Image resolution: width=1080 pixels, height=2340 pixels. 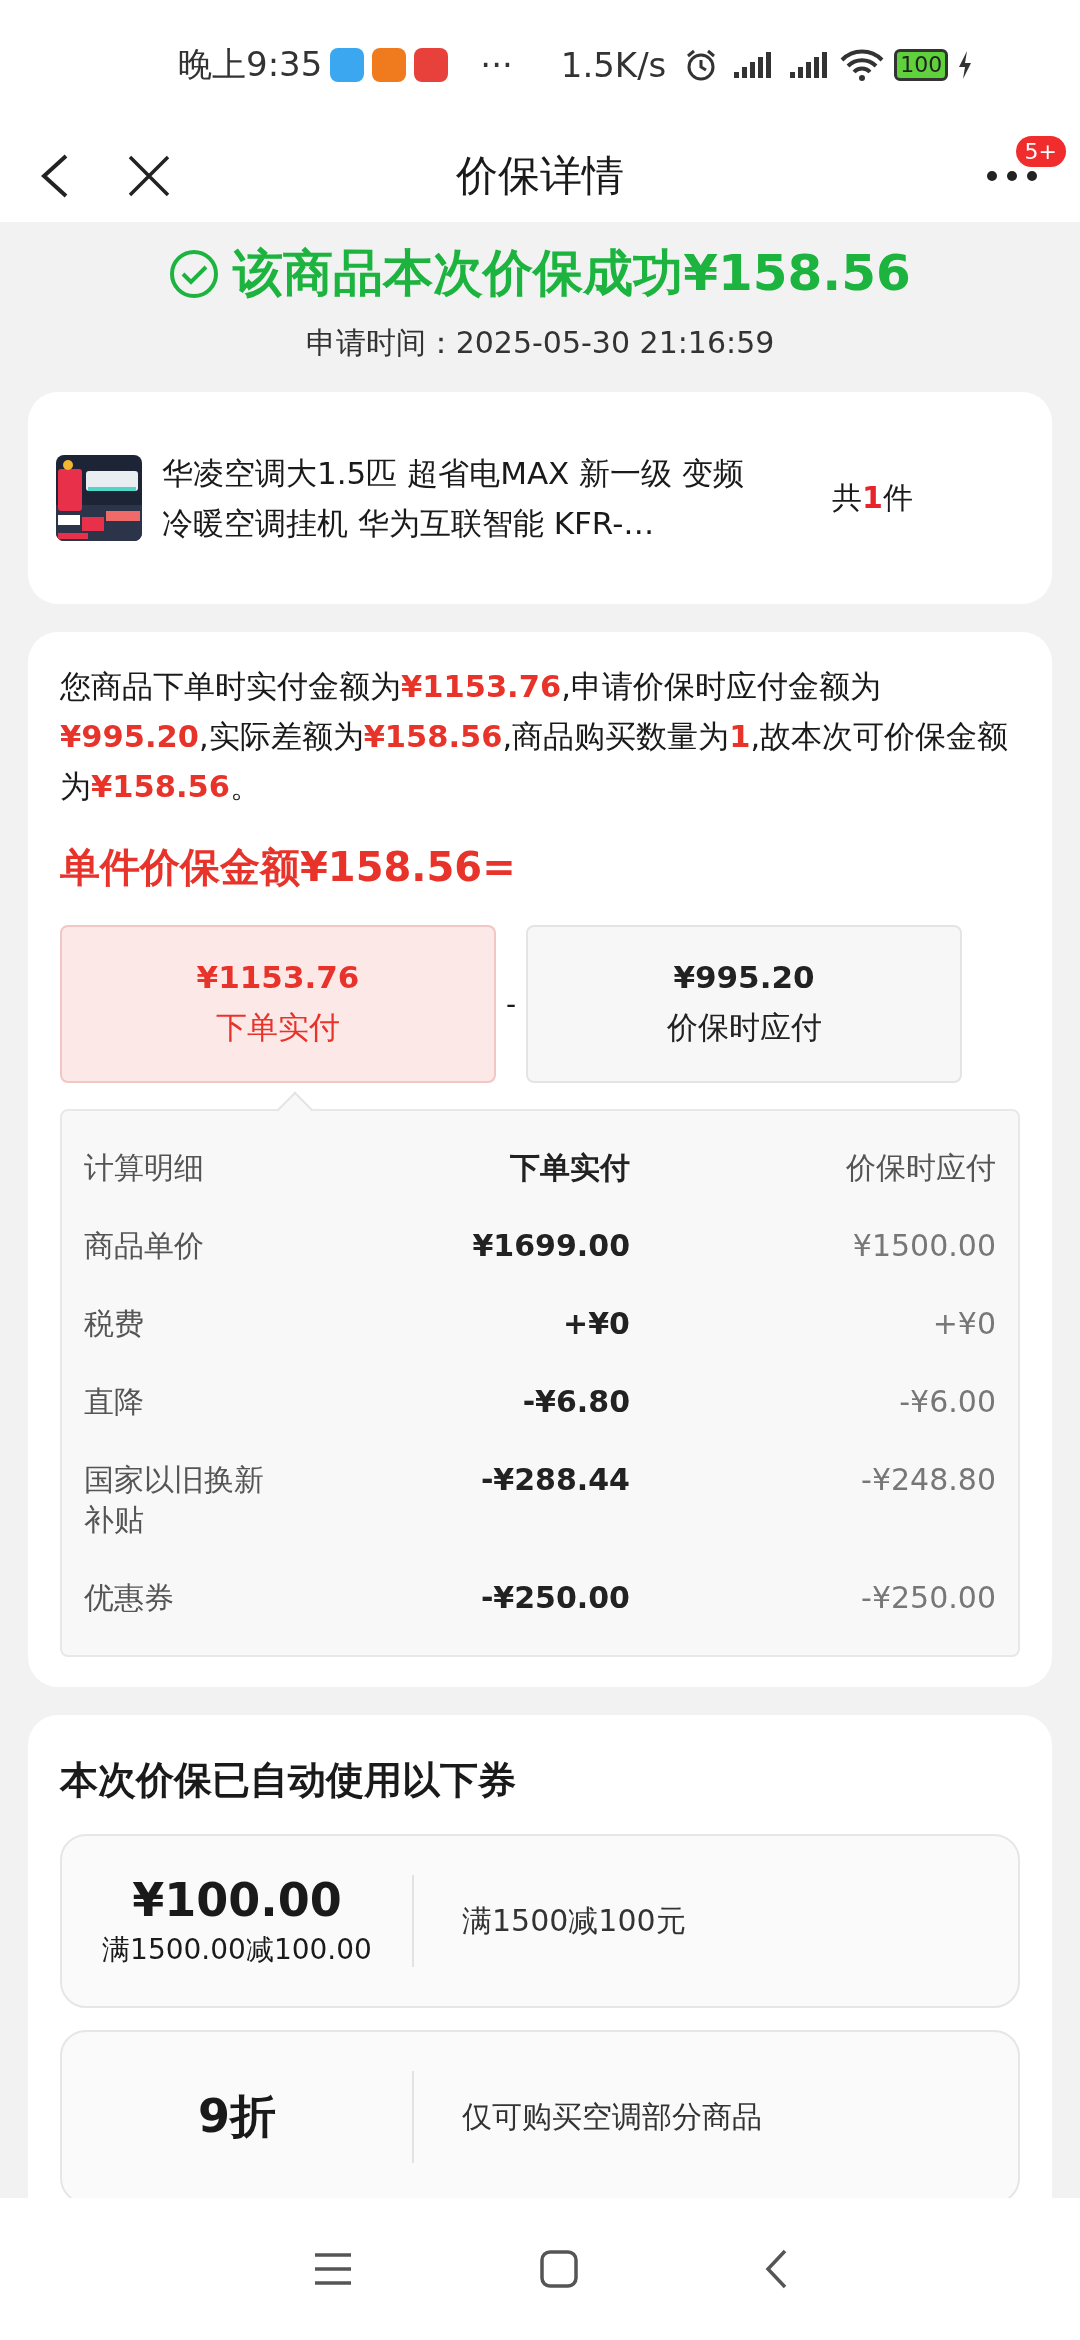 What do you see at coordinates (554, 1480) in the screenshot?
I see `table-cell-text: -¥288.44` at bounding box center [554, 1480].